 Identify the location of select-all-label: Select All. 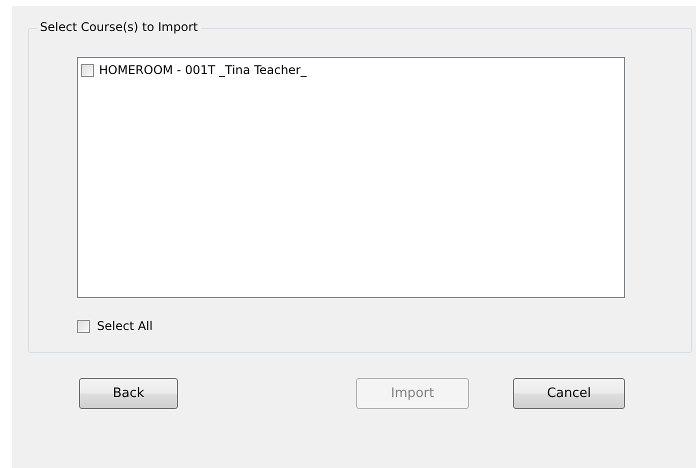
(125, 326).